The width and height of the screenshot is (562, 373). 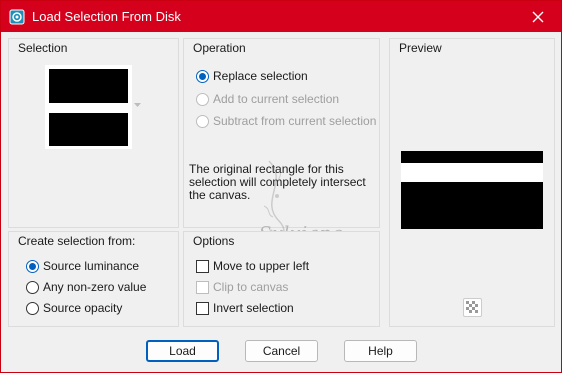 What do you see at coordinates (91, 266) in the screenshot?
I see `radio-label: Source luminance` at bounding box center [91, 266].